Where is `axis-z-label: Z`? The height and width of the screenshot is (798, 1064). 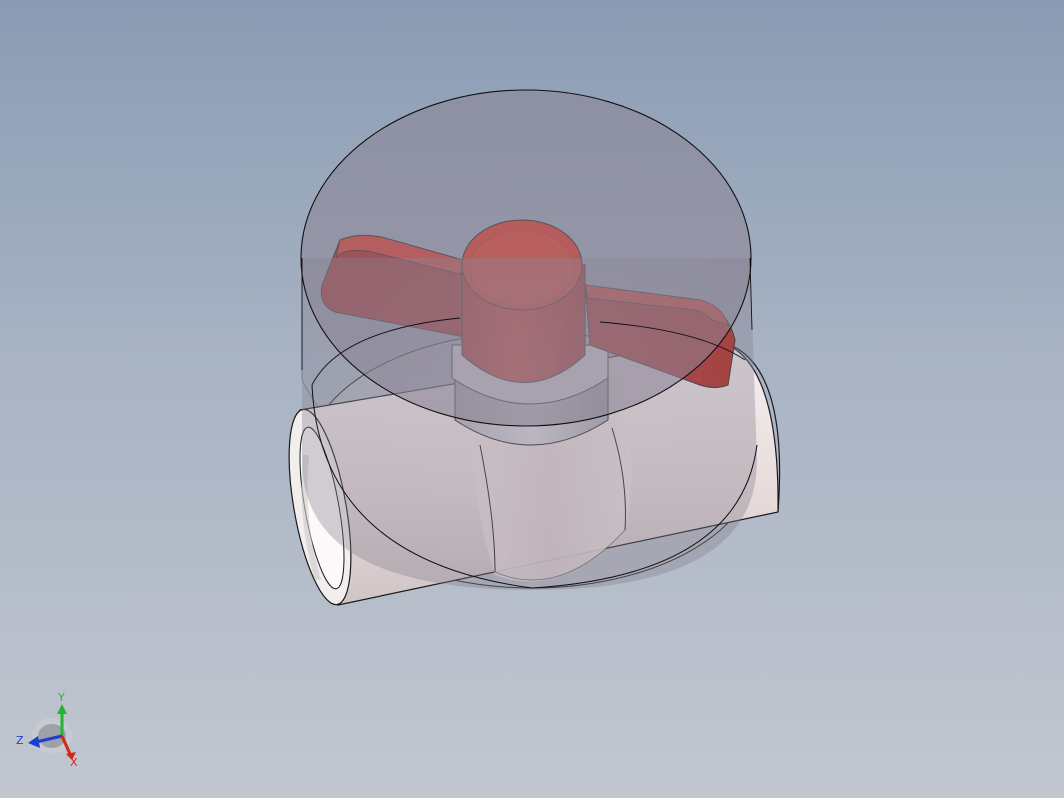 axis-z-label: Z is located at coordinates (20, 740).